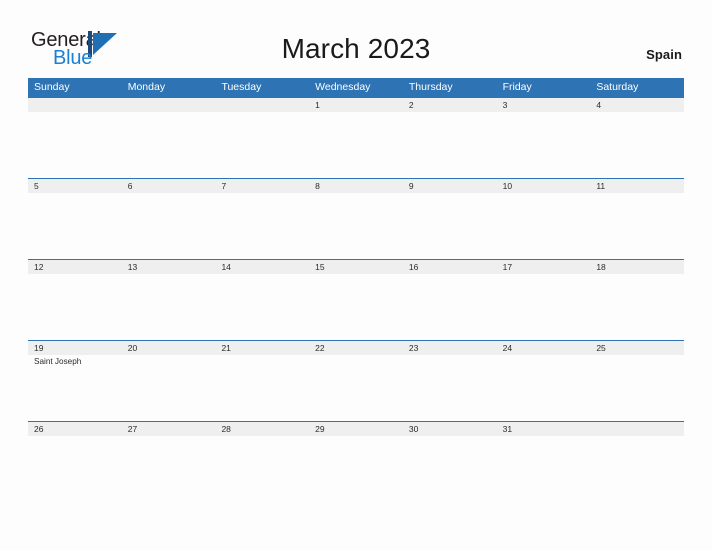  I want to click on calendar-week-row: 12 13 14 15 16 17 18, so click(356, 299).